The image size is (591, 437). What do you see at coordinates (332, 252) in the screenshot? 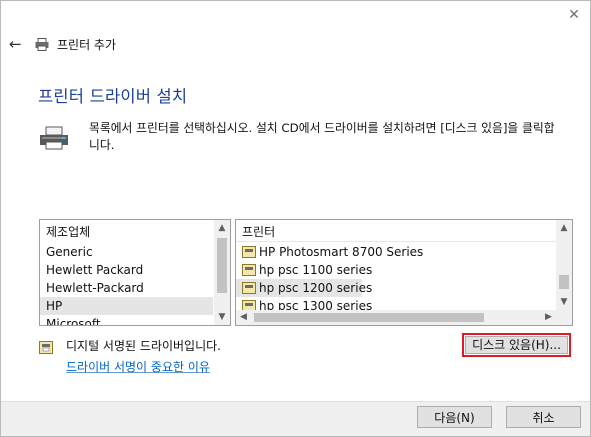
I see `list-item: HP Photosmart 8700 Series` at bounding box center [332, 252].